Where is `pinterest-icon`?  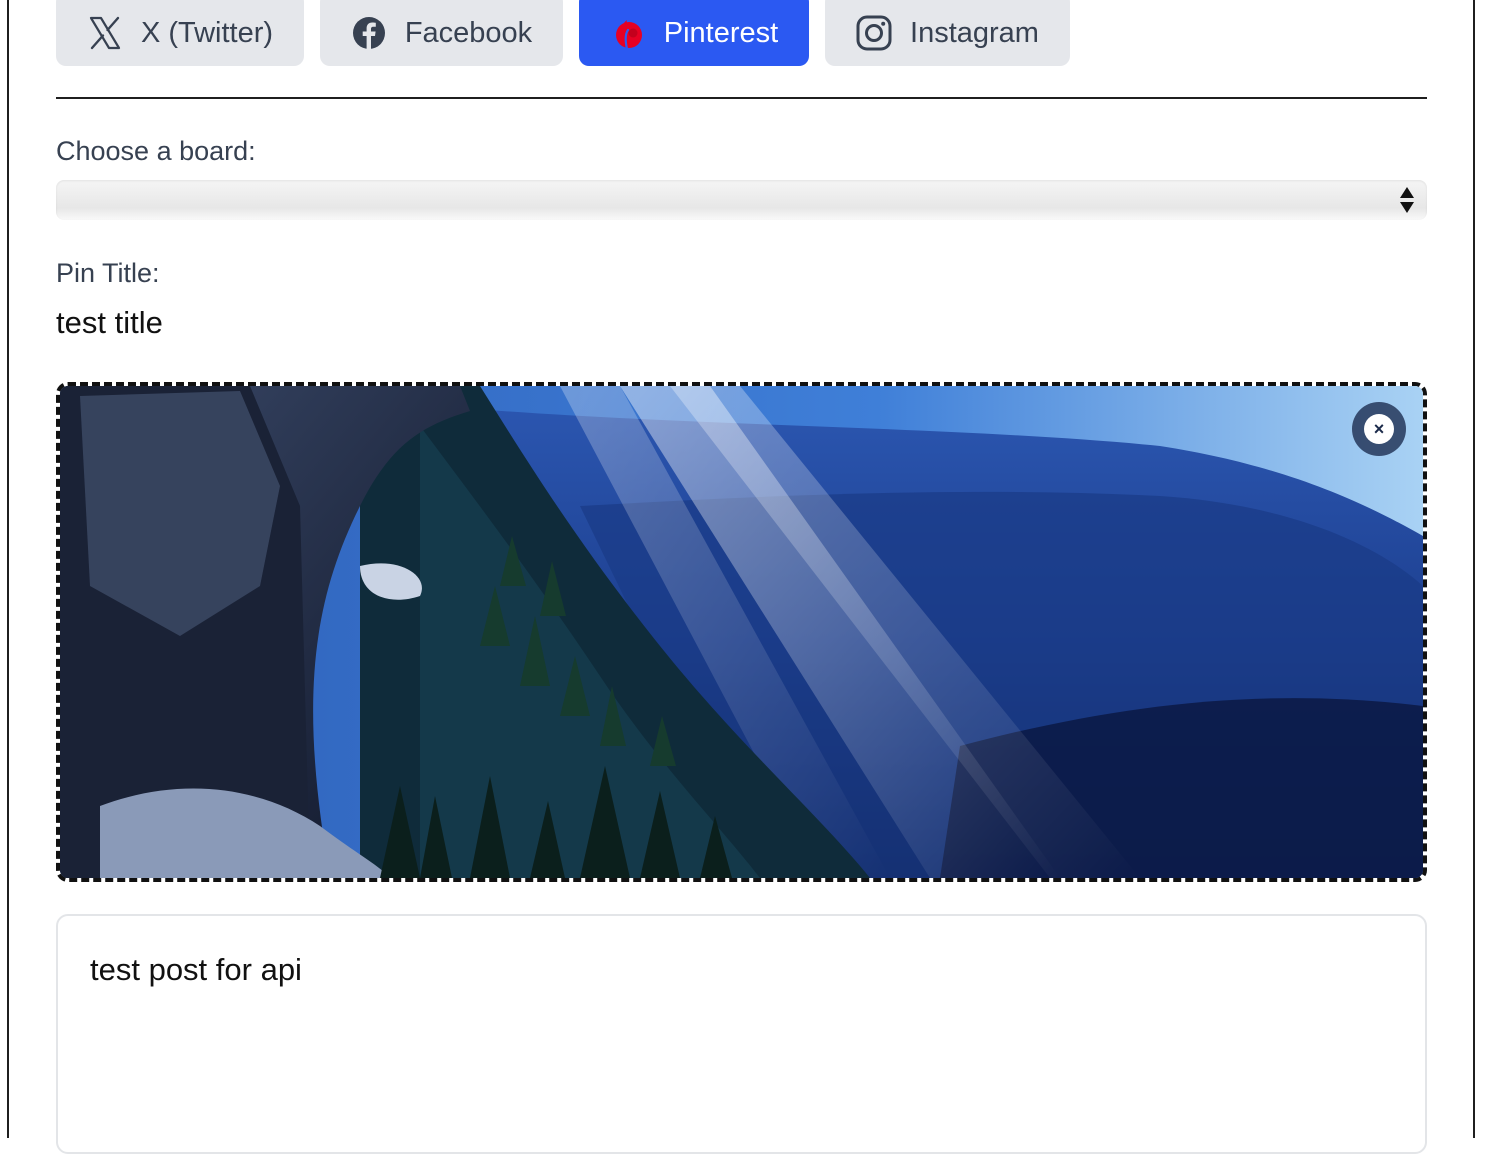 pinterest-icon is located at coordinates (628, 33).